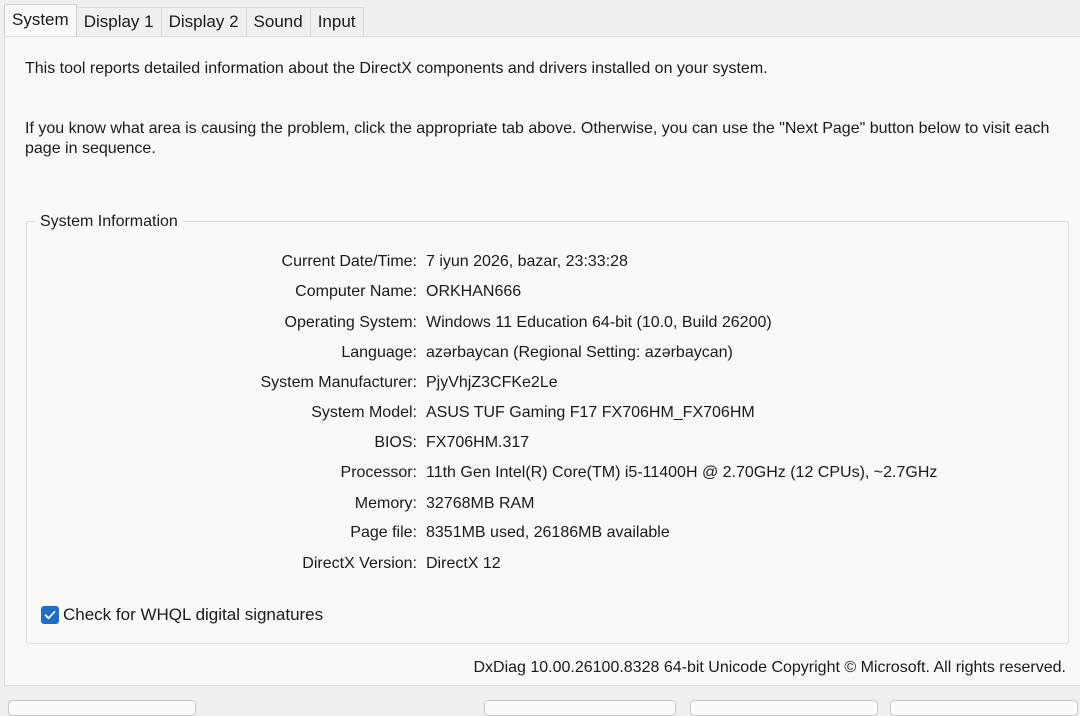  What do you see at coordinates (579, 352) in the screenshot?
I see `info-value: azərbaycan (Regional Setting` at bounding box center [579, 352].